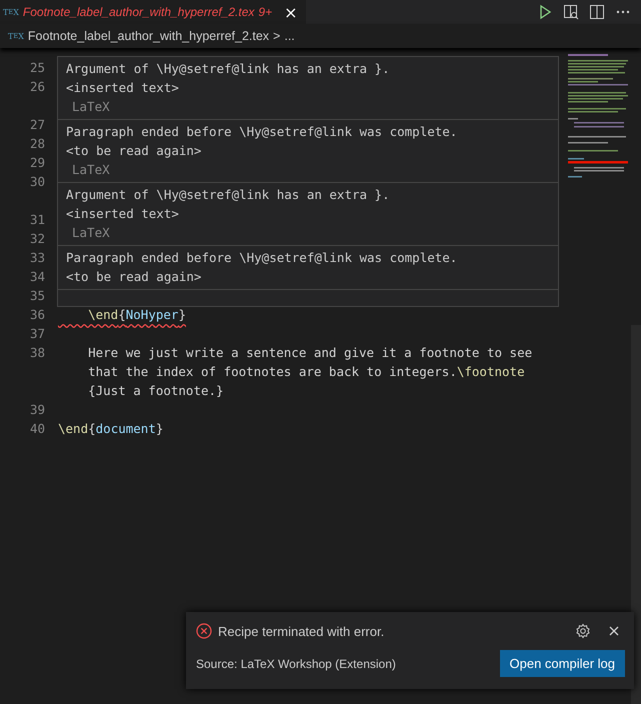 The image size is (641, 704). What do you see at coordinates (562, 663) in the screenshot?
I see `open-log-button: Open compiler log` at bounding box center [562, 663].